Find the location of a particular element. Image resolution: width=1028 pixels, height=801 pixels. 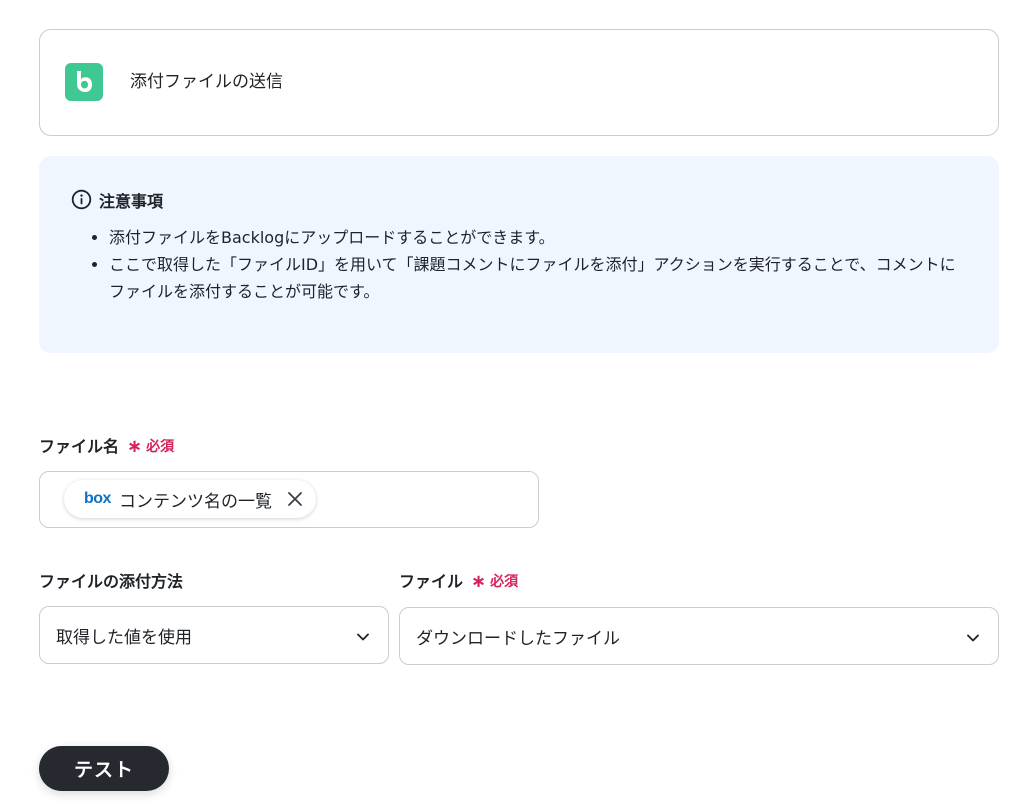

notice-item: 添付ファイルをBacklogにアップロードすることができます。 is located at coordinates (539, 237).